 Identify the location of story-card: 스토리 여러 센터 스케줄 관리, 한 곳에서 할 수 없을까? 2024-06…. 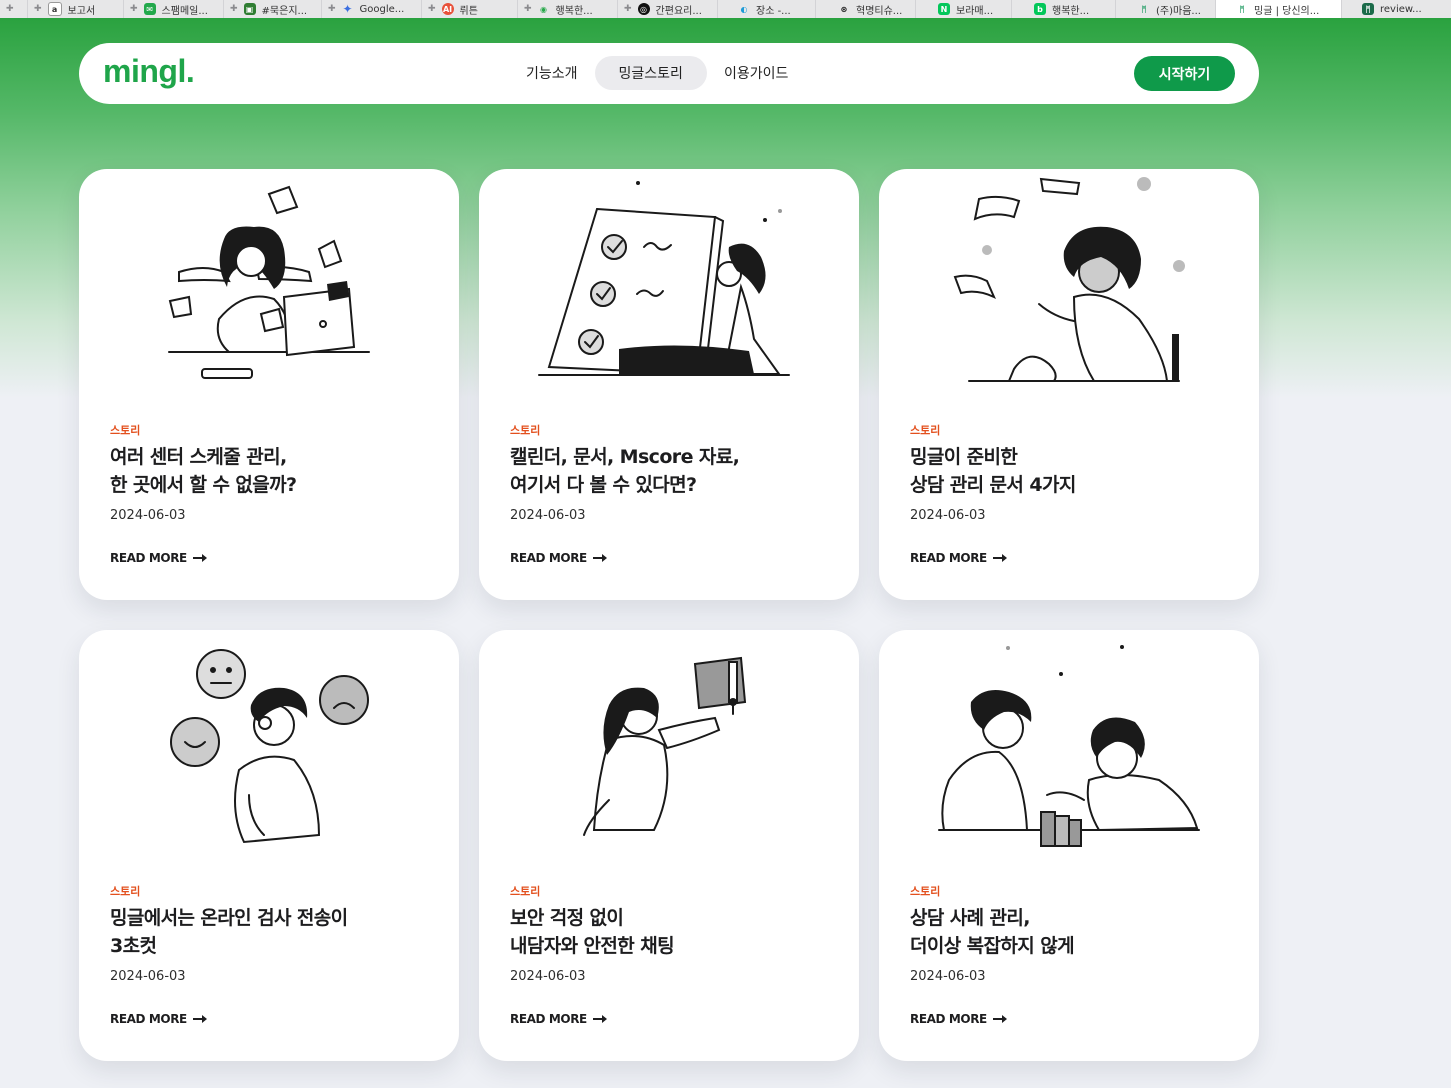
(269, 384).